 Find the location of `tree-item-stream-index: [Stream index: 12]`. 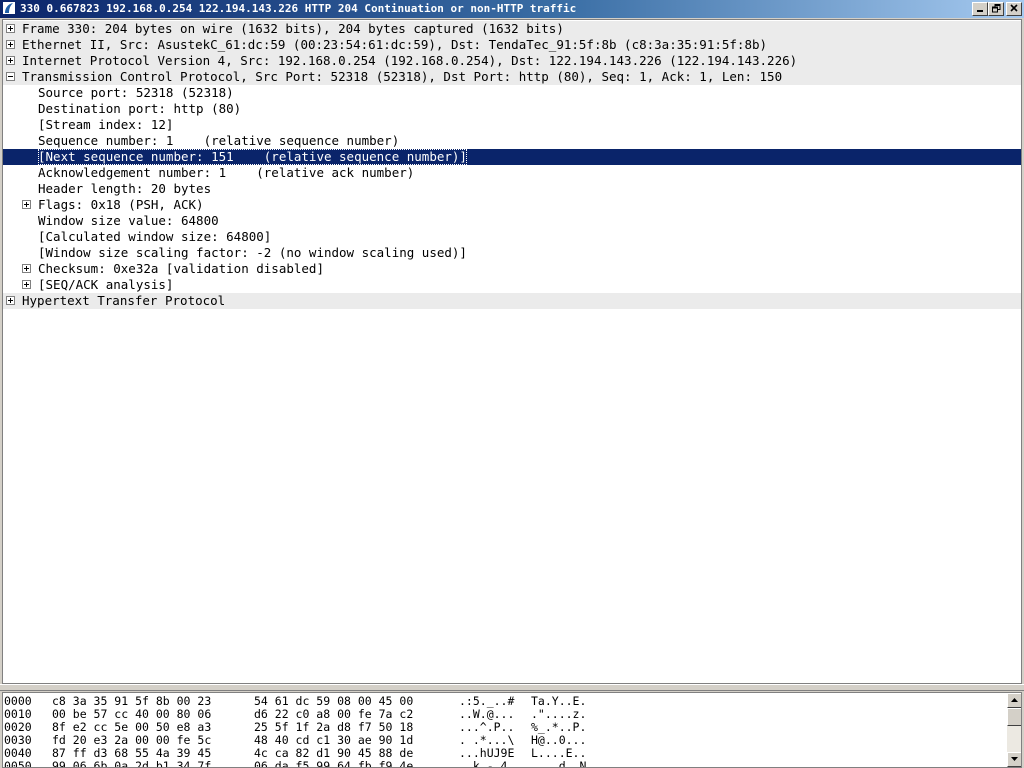

tree-item-stream-index: [Stream index: 12] is located at coordinates (512, 125).